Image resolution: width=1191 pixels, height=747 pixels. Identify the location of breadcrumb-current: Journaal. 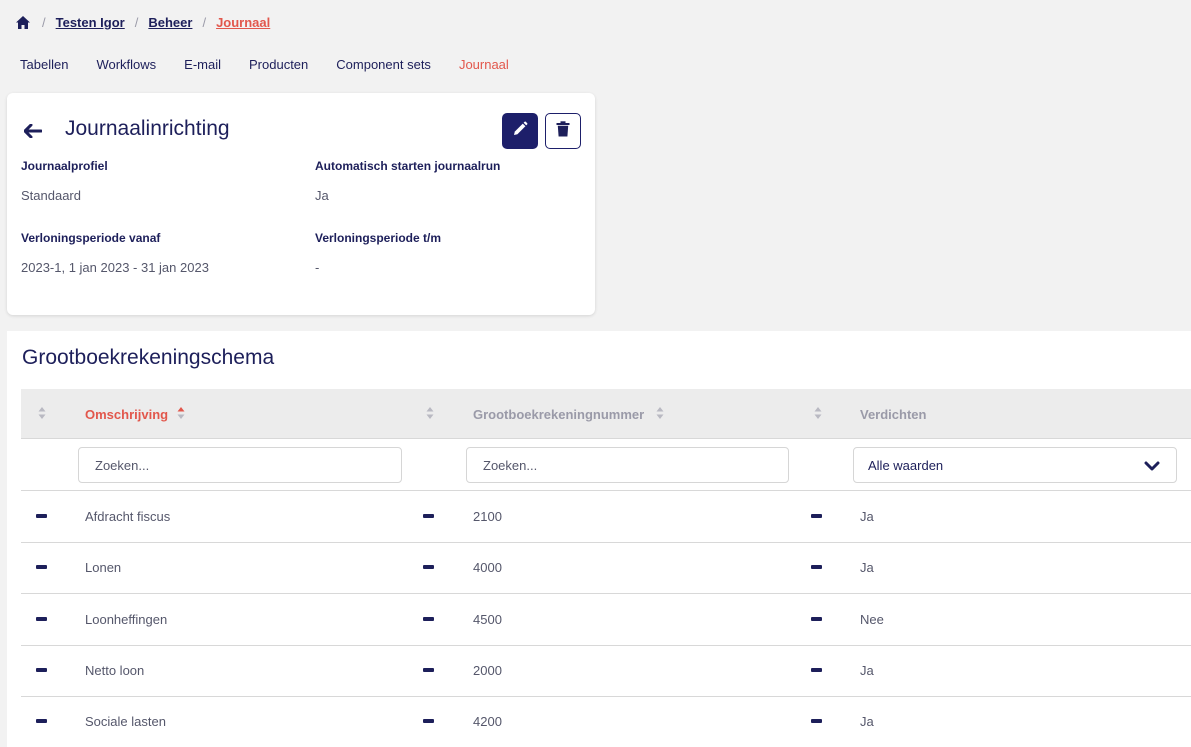
(243, 22).